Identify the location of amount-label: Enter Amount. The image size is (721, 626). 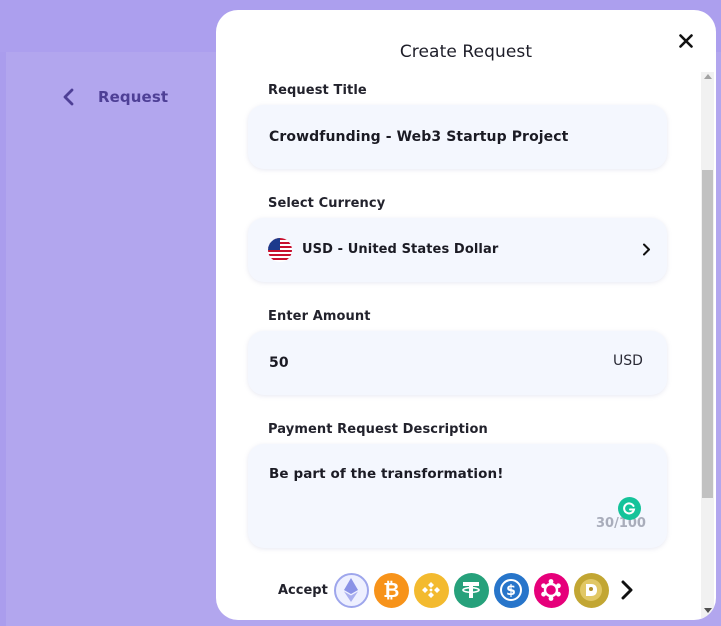
(319, 316).